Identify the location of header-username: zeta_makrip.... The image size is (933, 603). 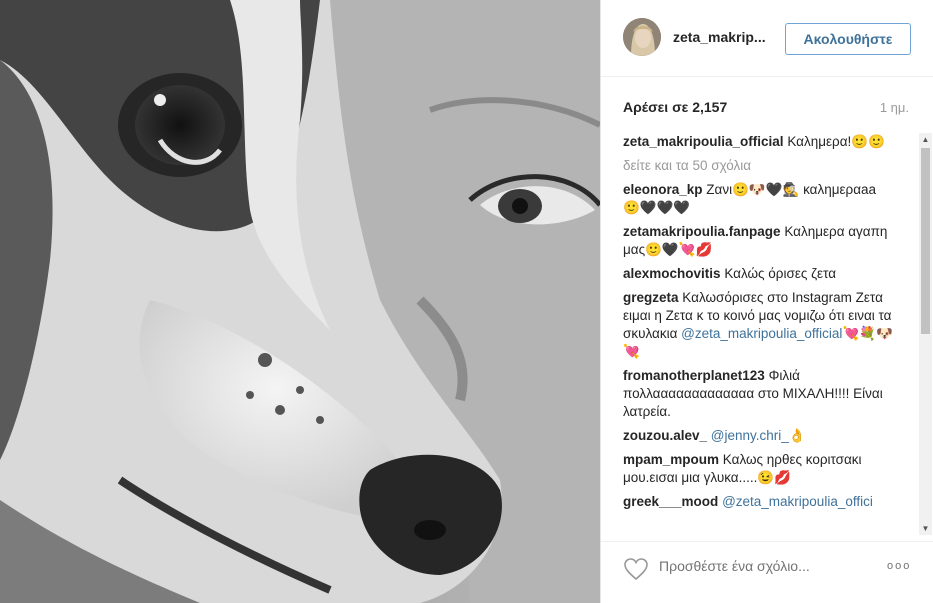
(719, 37).